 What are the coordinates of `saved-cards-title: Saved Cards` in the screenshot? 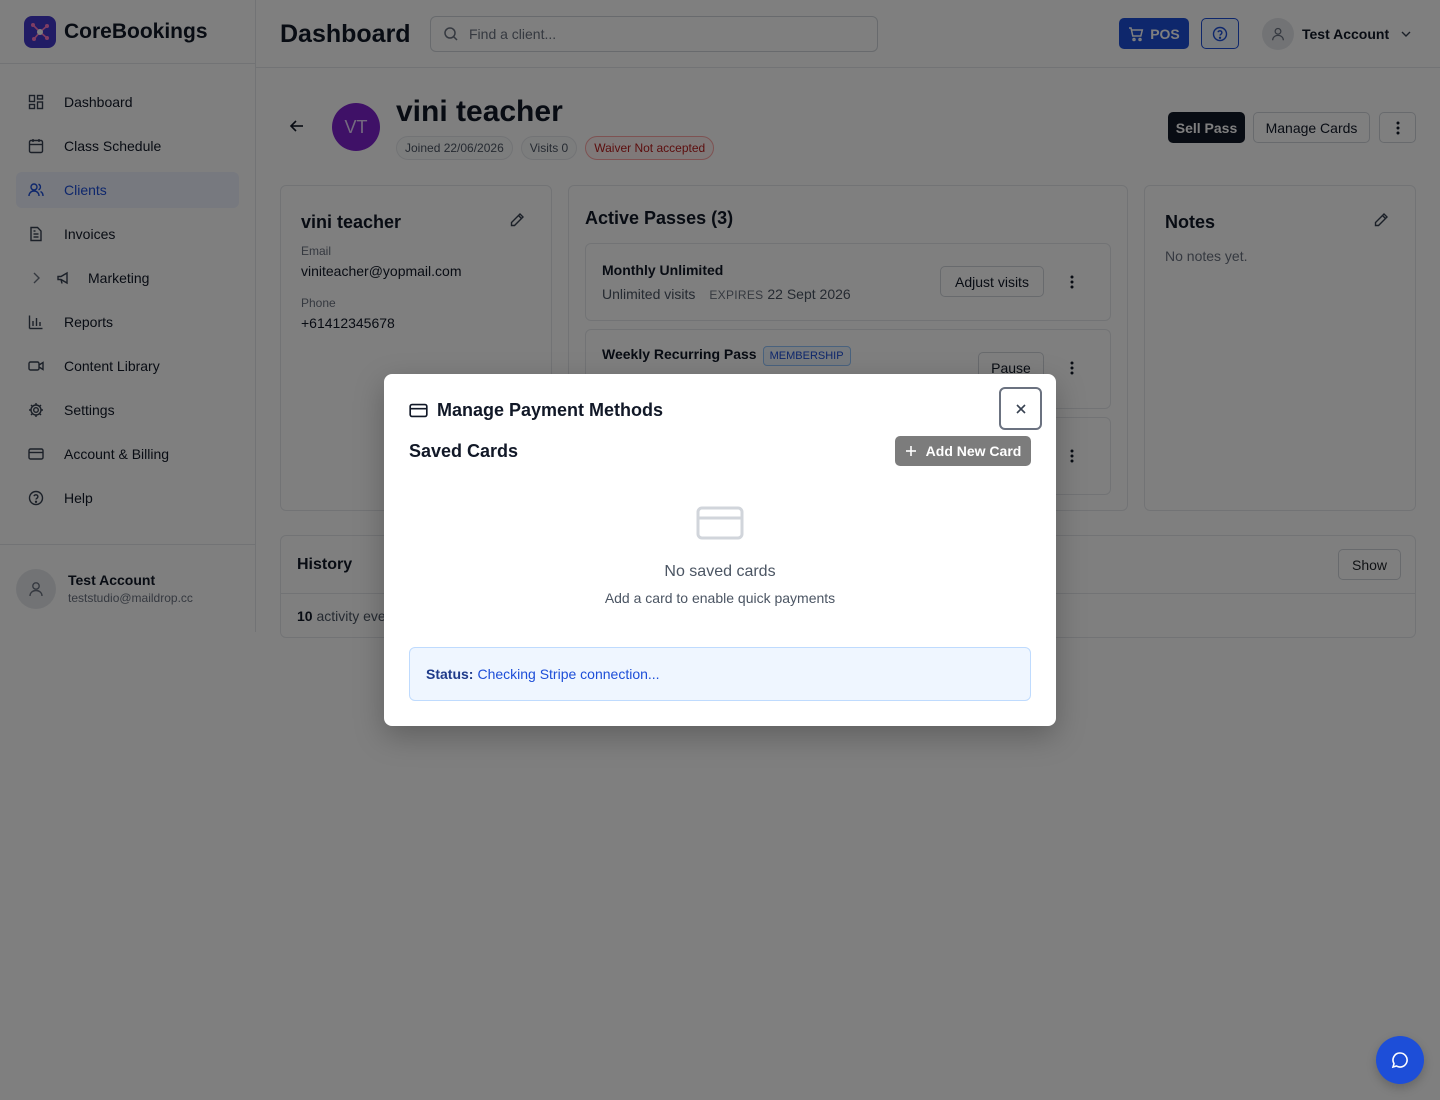 It's located at (464, 451).